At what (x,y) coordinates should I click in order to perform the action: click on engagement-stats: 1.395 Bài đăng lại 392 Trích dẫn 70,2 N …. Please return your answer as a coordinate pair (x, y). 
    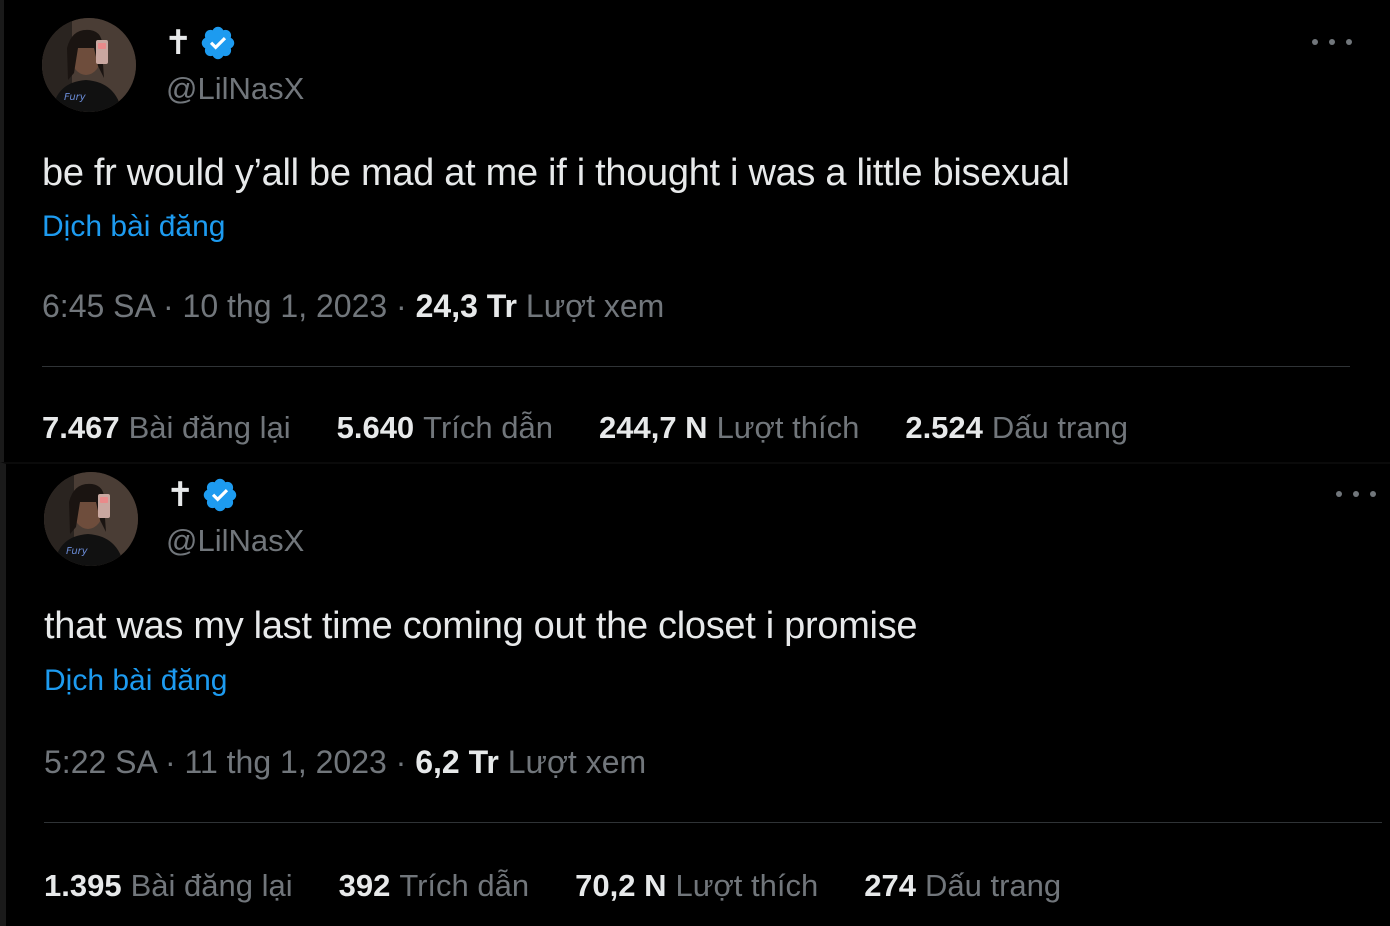
    Looking at the image, I should click on (552, 885).